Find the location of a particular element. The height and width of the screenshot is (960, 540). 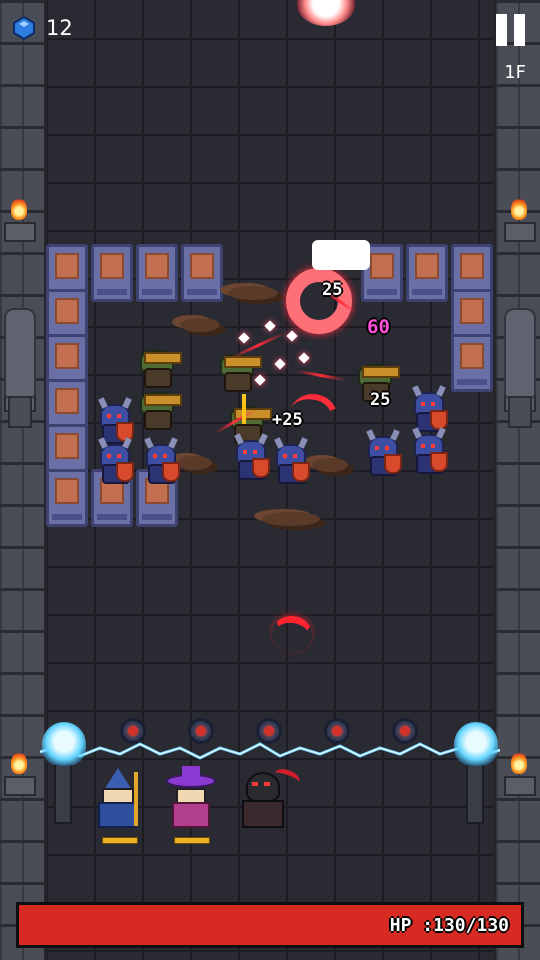

pause-icon is located at coordinates (501, 30).